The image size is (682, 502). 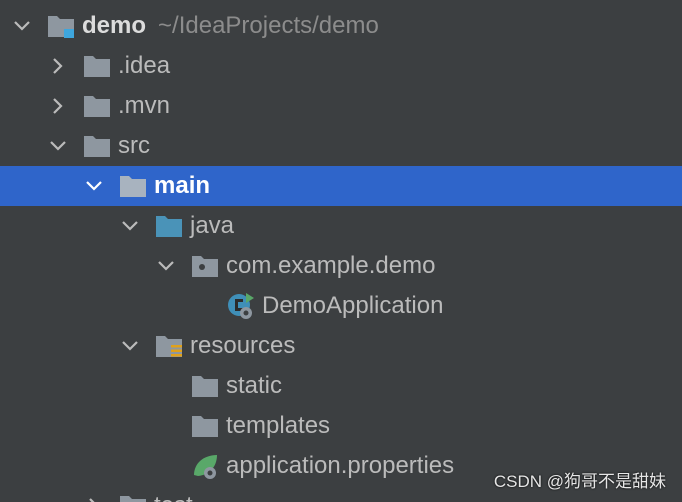 What do you see at coordinates (340, 465) in the screenshot?
I see `file-label: application.properties` at bounding box center [340, 465].